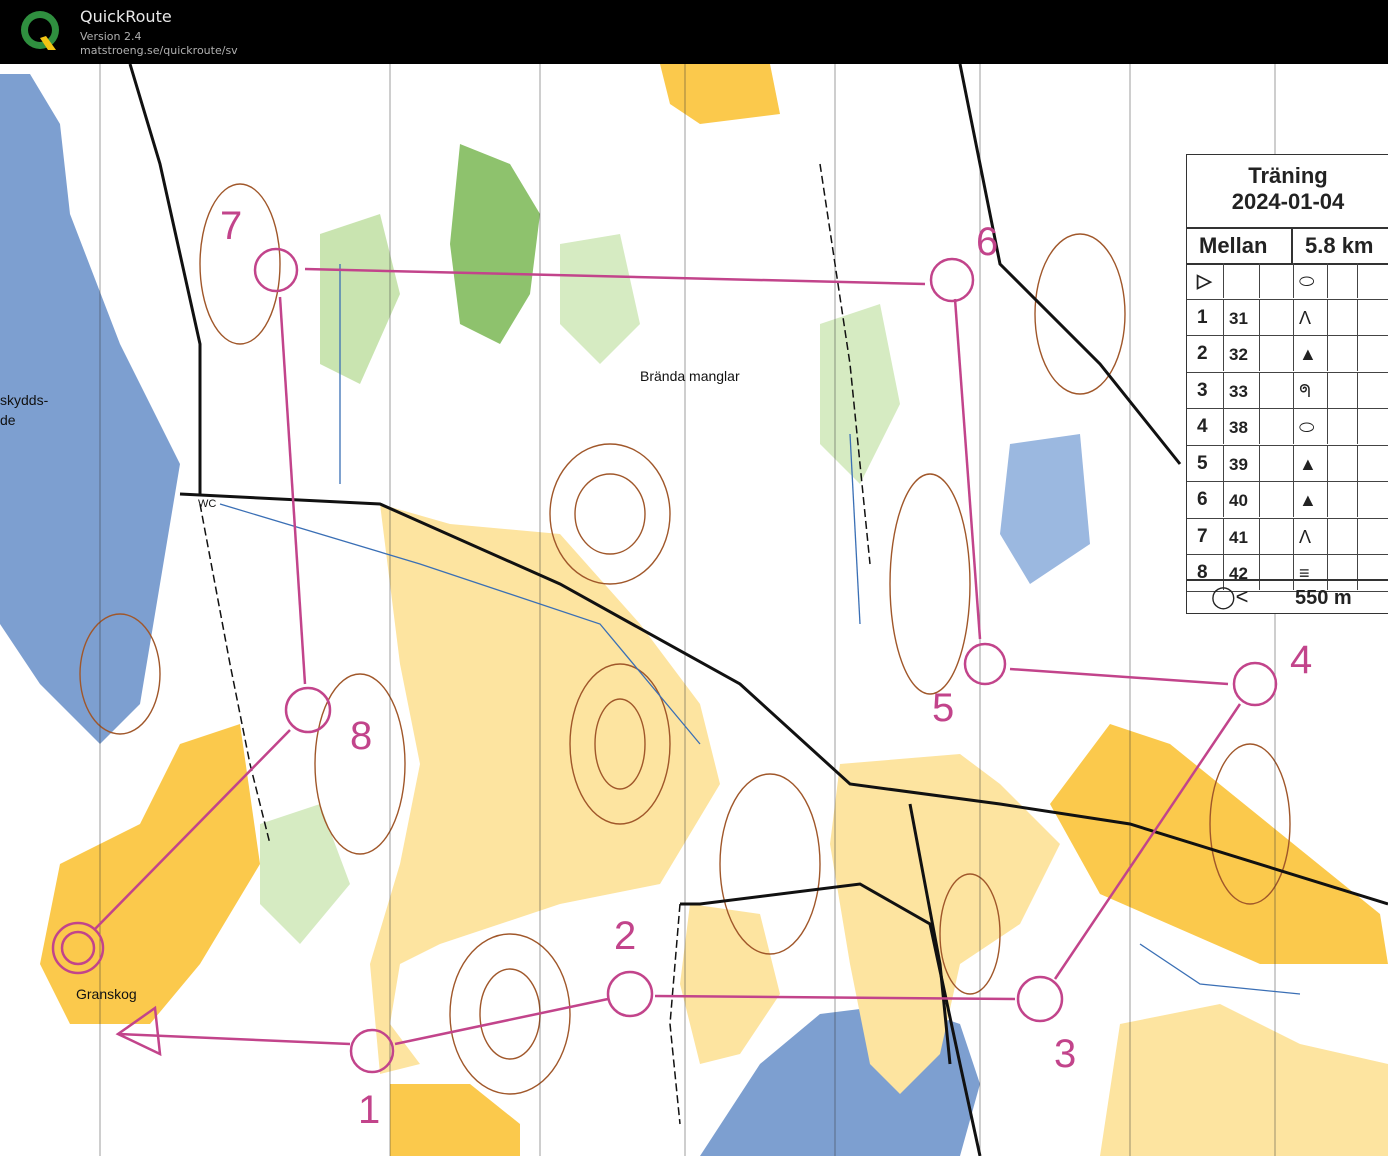  I want to click on legend-row: 5 39 ▲, so click(1287, 463).